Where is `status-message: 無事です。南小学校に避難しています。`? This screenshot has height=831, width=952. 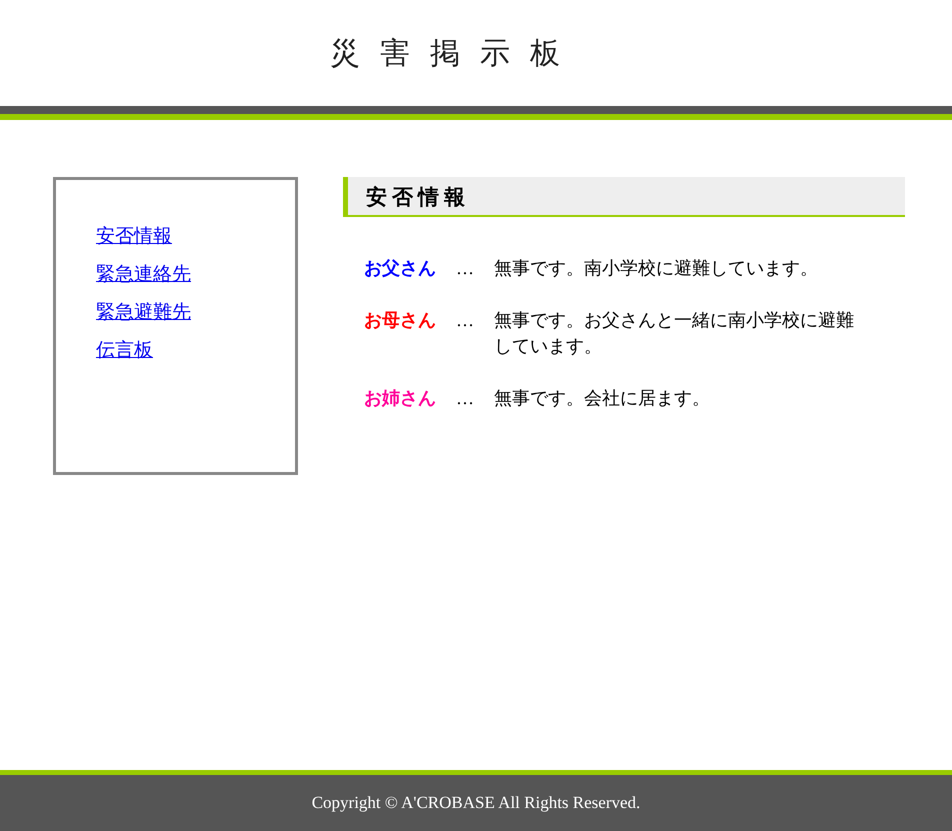 status-message: 無事です。南小学校に避難しています。 is located at coordinates (656, 268).